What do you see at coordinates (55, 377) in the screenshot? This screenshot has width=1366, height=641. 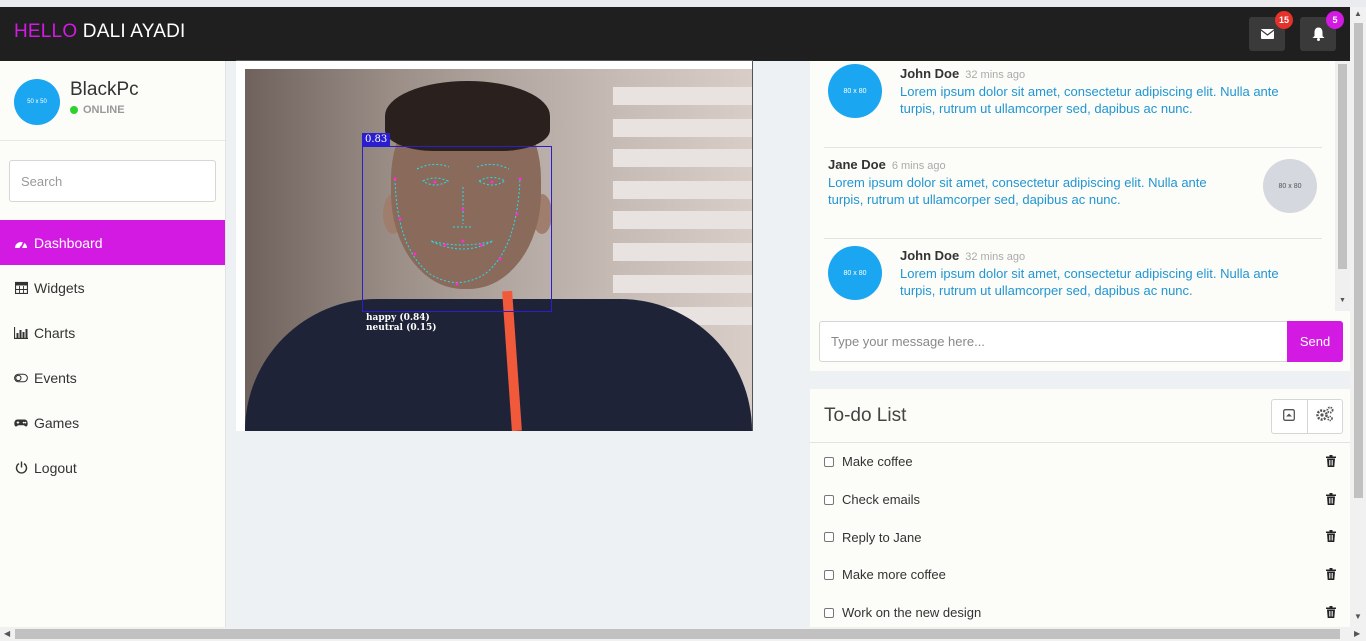 I see `sidebar-item-label: Events` at bounding box center [55, 377].